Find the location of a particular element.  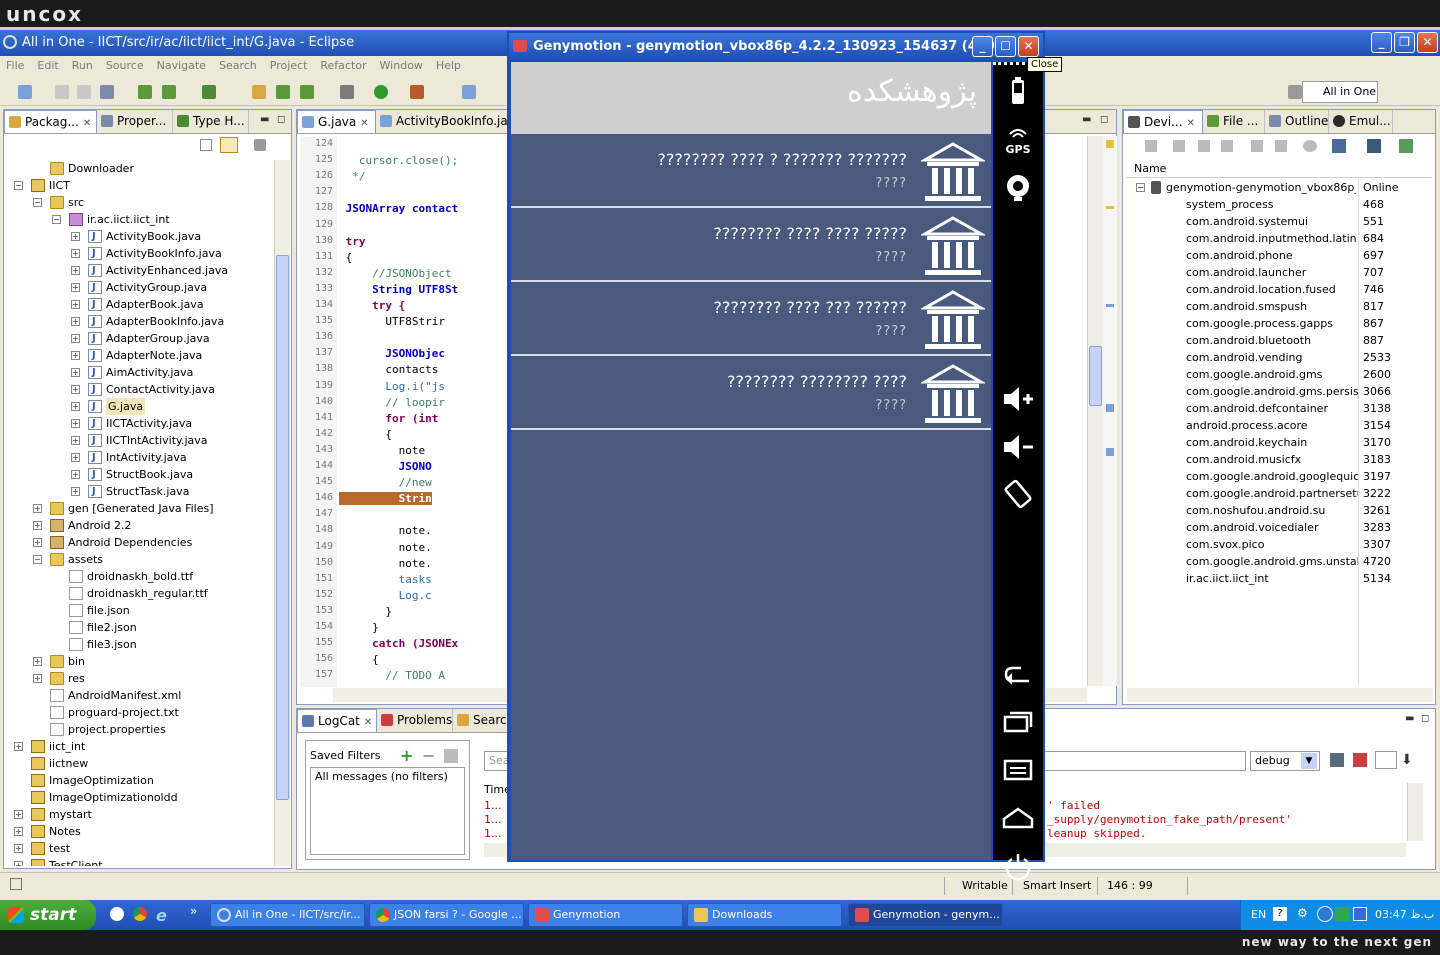

list-item: ???????? ???? ???? ????????? is located at coordinates (751, 245).